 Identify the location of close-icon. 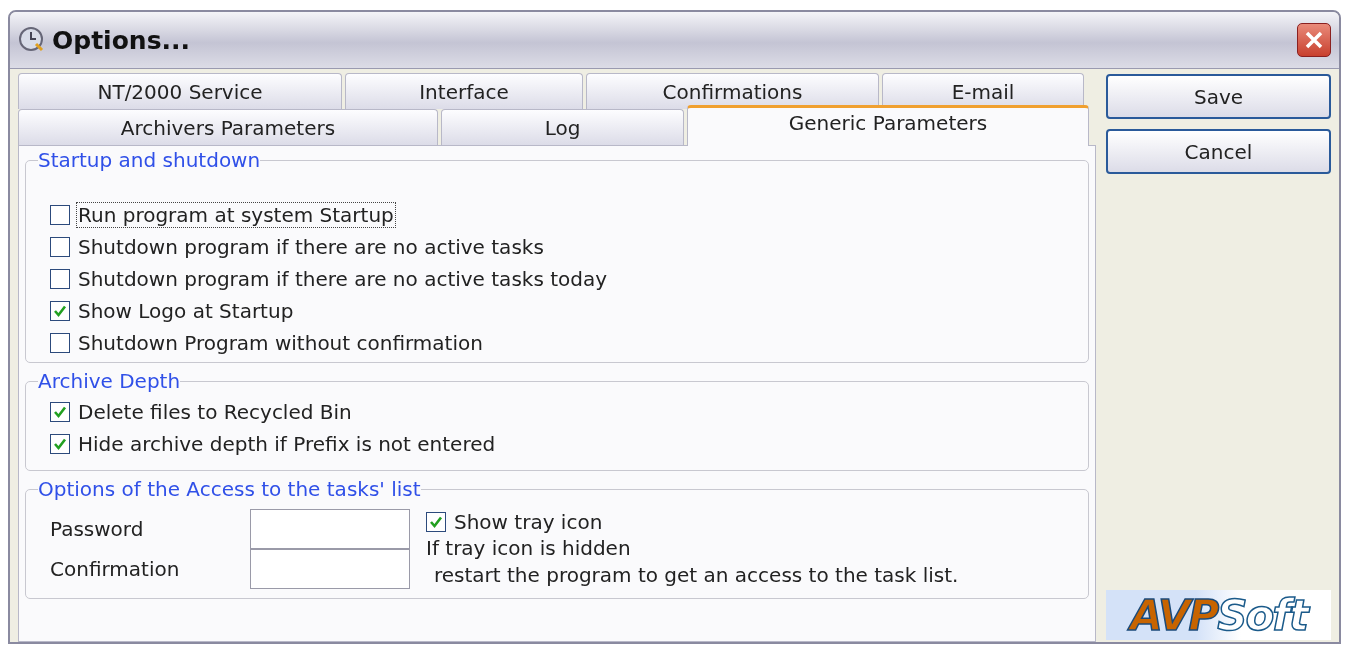
(1314, 40).